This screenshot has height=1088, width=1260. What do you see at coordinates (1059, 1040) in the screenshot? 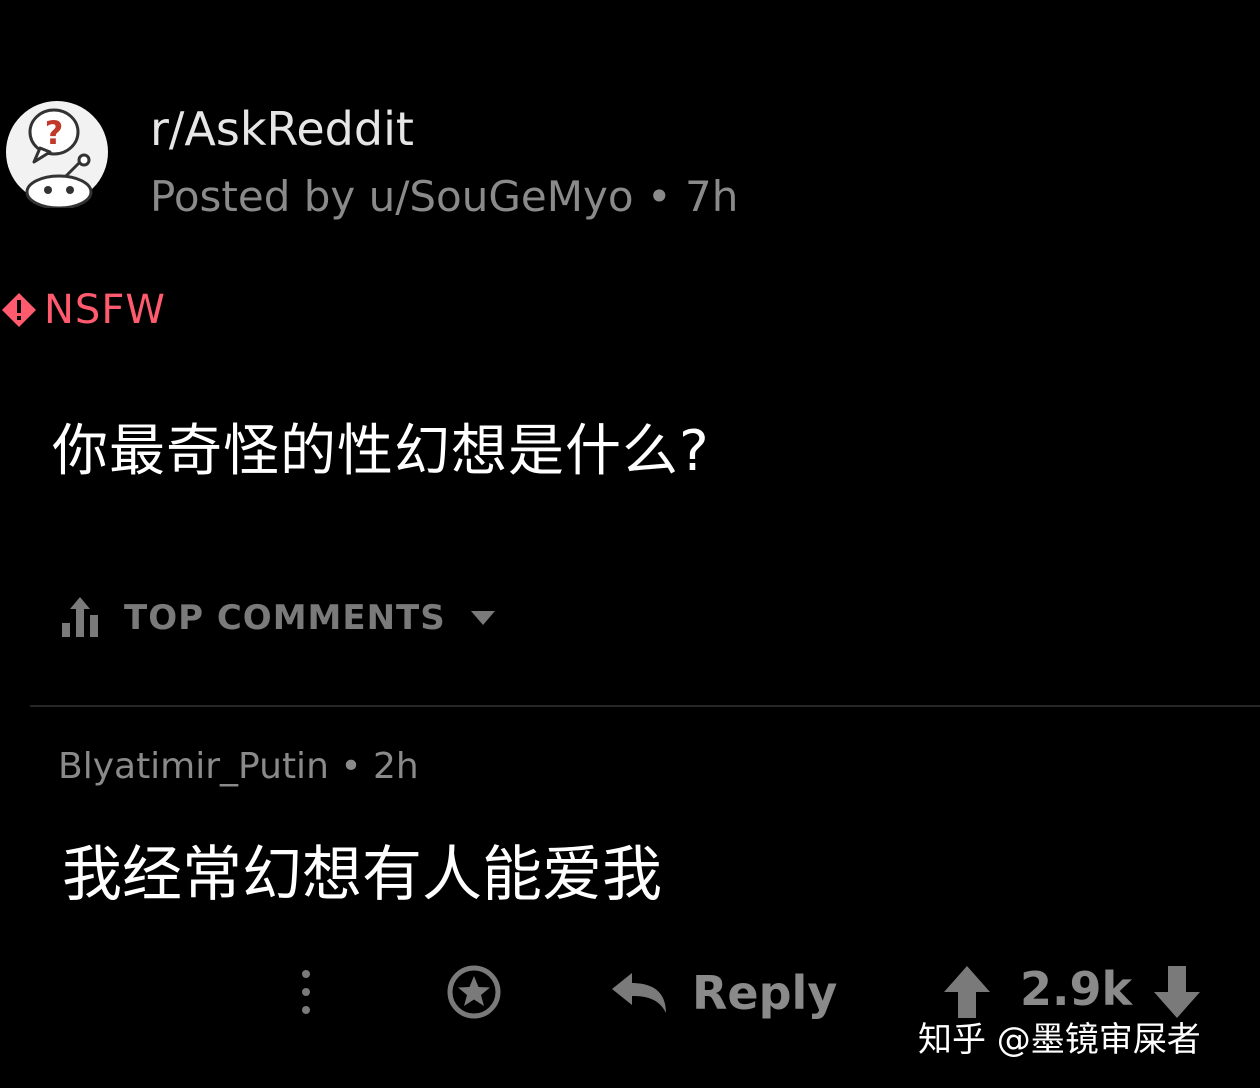
I see `watermark: 知乎 @墨镜审屎者` at bounding box center [1059, 1040].